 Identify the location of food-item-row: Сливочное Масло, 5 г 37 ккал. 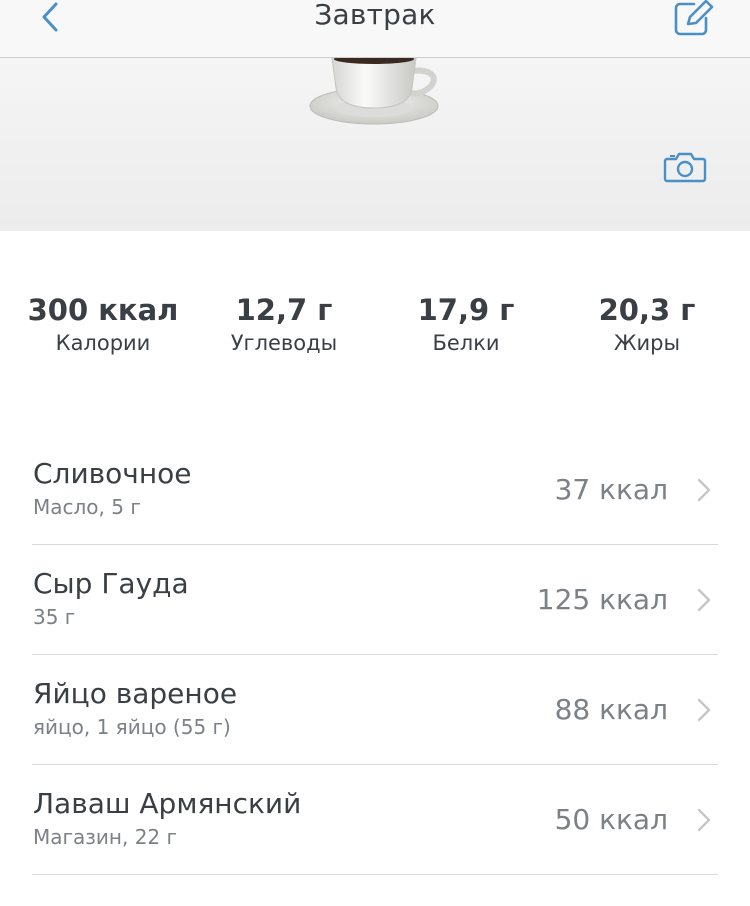
(375, 490).